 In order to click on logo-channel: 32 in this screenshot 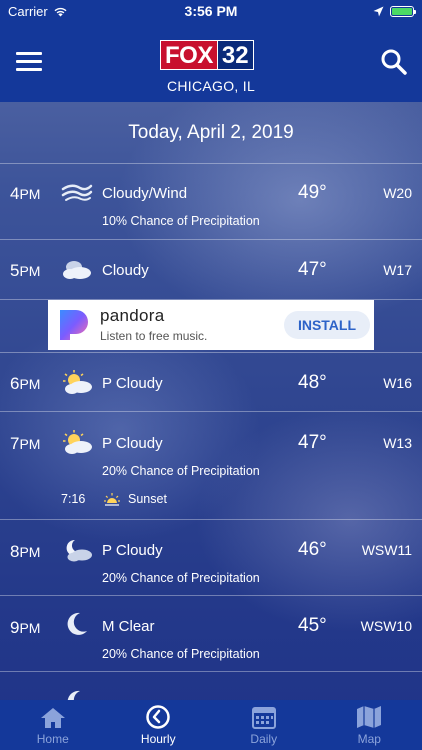, I will do `click(235, 55)`.